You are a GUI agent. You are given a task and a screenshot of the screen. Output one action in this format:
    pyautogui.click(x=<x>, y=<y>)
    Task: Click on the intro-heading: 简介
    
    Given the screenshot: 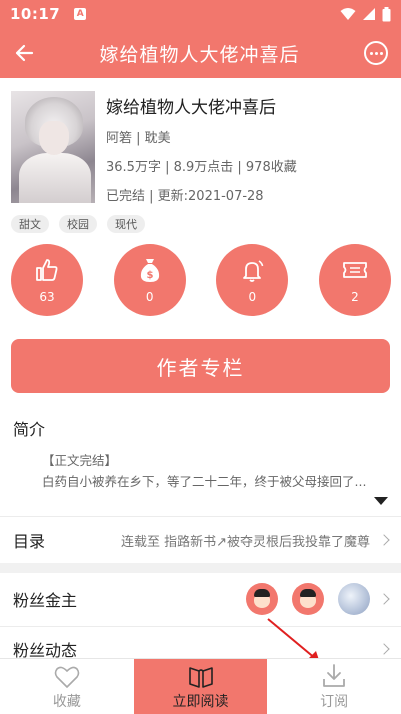 What is the action you would take?
    pyautogui.click(x=29, y=429)
    